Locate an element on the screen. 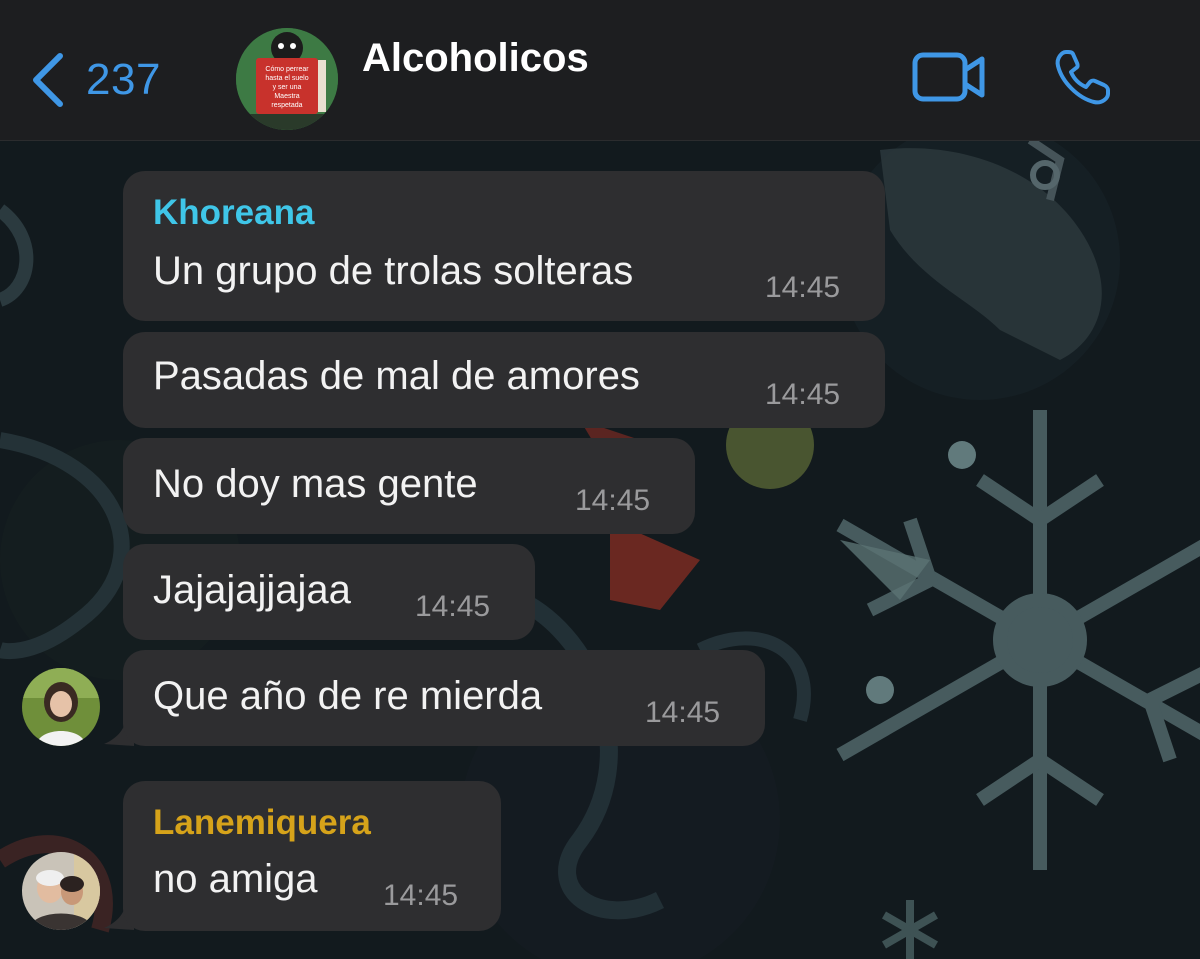  avatar-caption-3: Maestra is located at coordinates (286, 96).